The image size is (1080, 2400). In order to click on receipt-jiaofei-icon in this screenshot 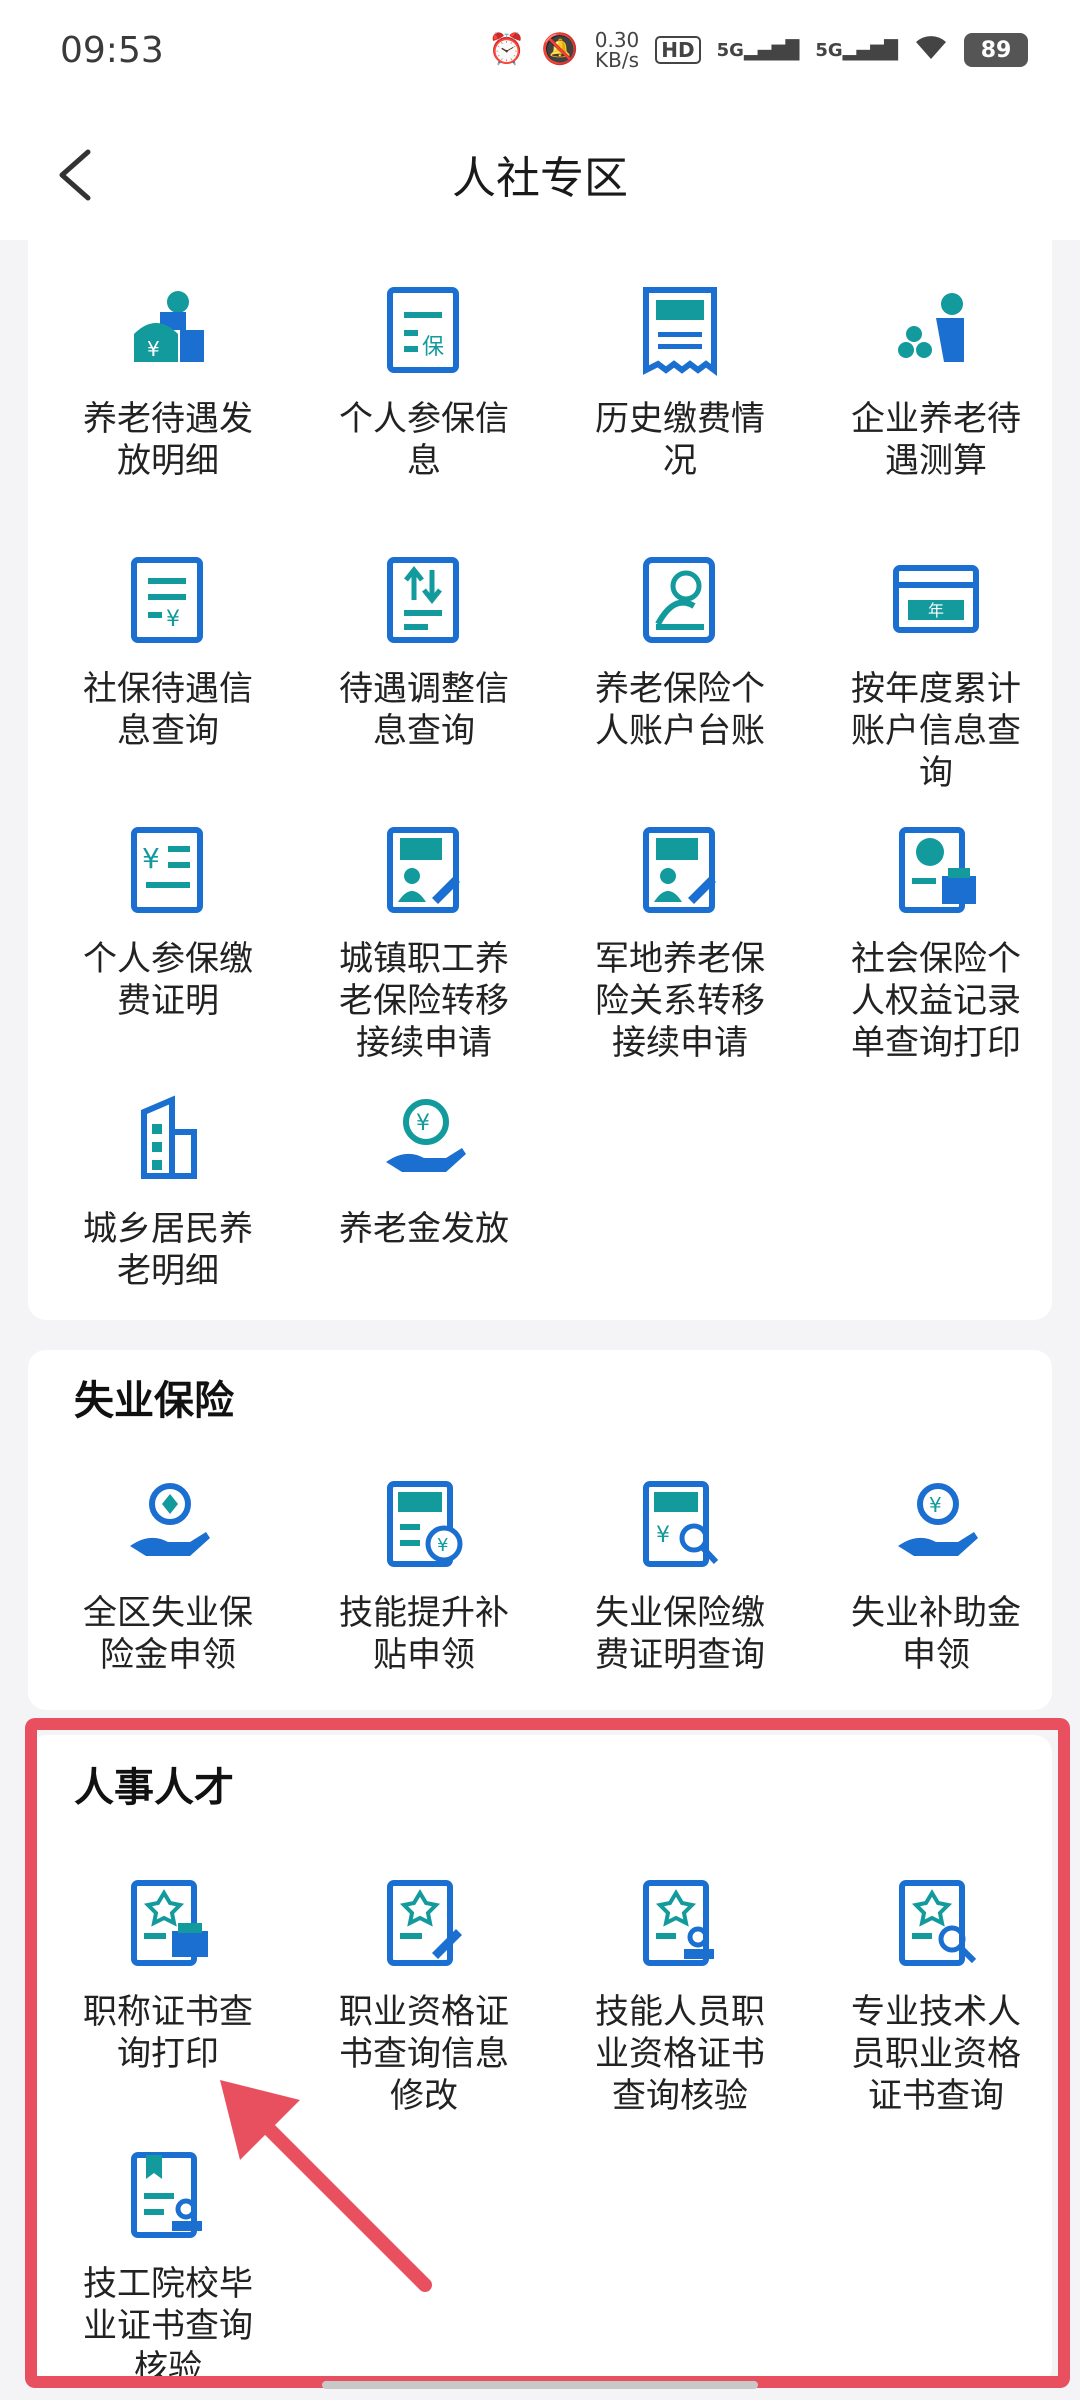, I will do `click(680, 331)`.